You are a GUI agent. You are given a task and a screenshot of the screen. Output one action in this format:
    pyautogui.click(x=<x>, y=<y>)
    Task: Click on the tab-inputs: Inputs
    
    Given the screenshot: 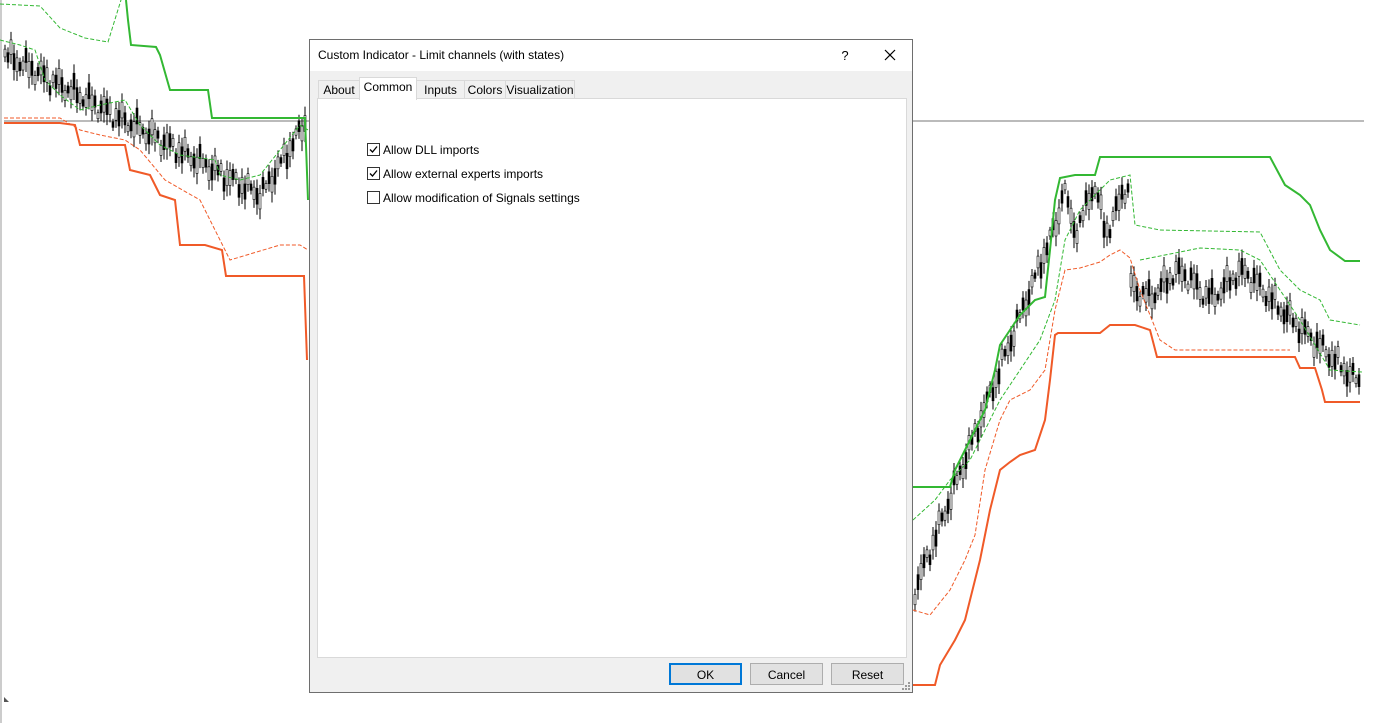 What is the action you would take?
    pyautogui.click(x=440, y=89)
    